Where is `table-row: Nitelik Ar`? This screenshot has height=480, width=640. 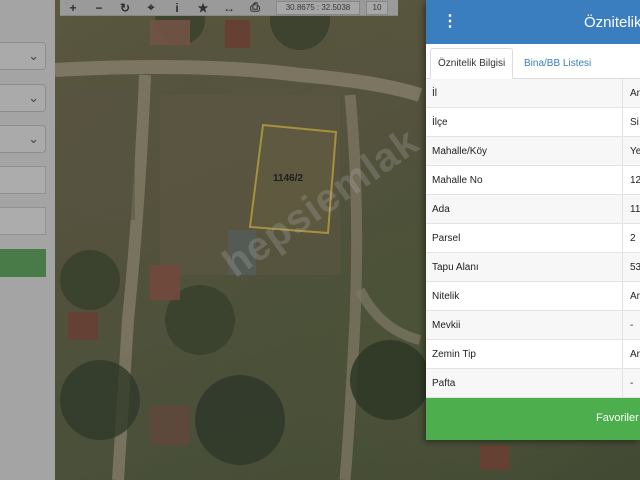 table-row: Nitelik Ar is located at coordinates (533, 296).